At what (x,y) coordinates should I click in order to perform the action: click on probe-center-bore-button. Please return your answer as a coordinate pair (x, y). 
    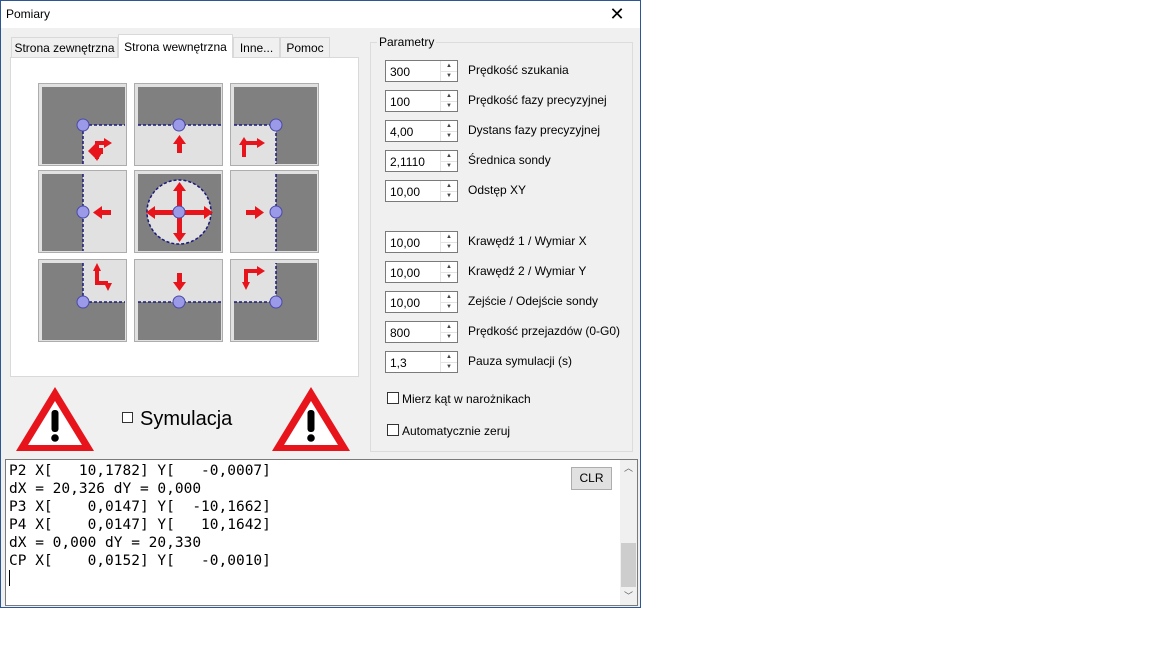
    Looking at the image, I should click on (178, 211).